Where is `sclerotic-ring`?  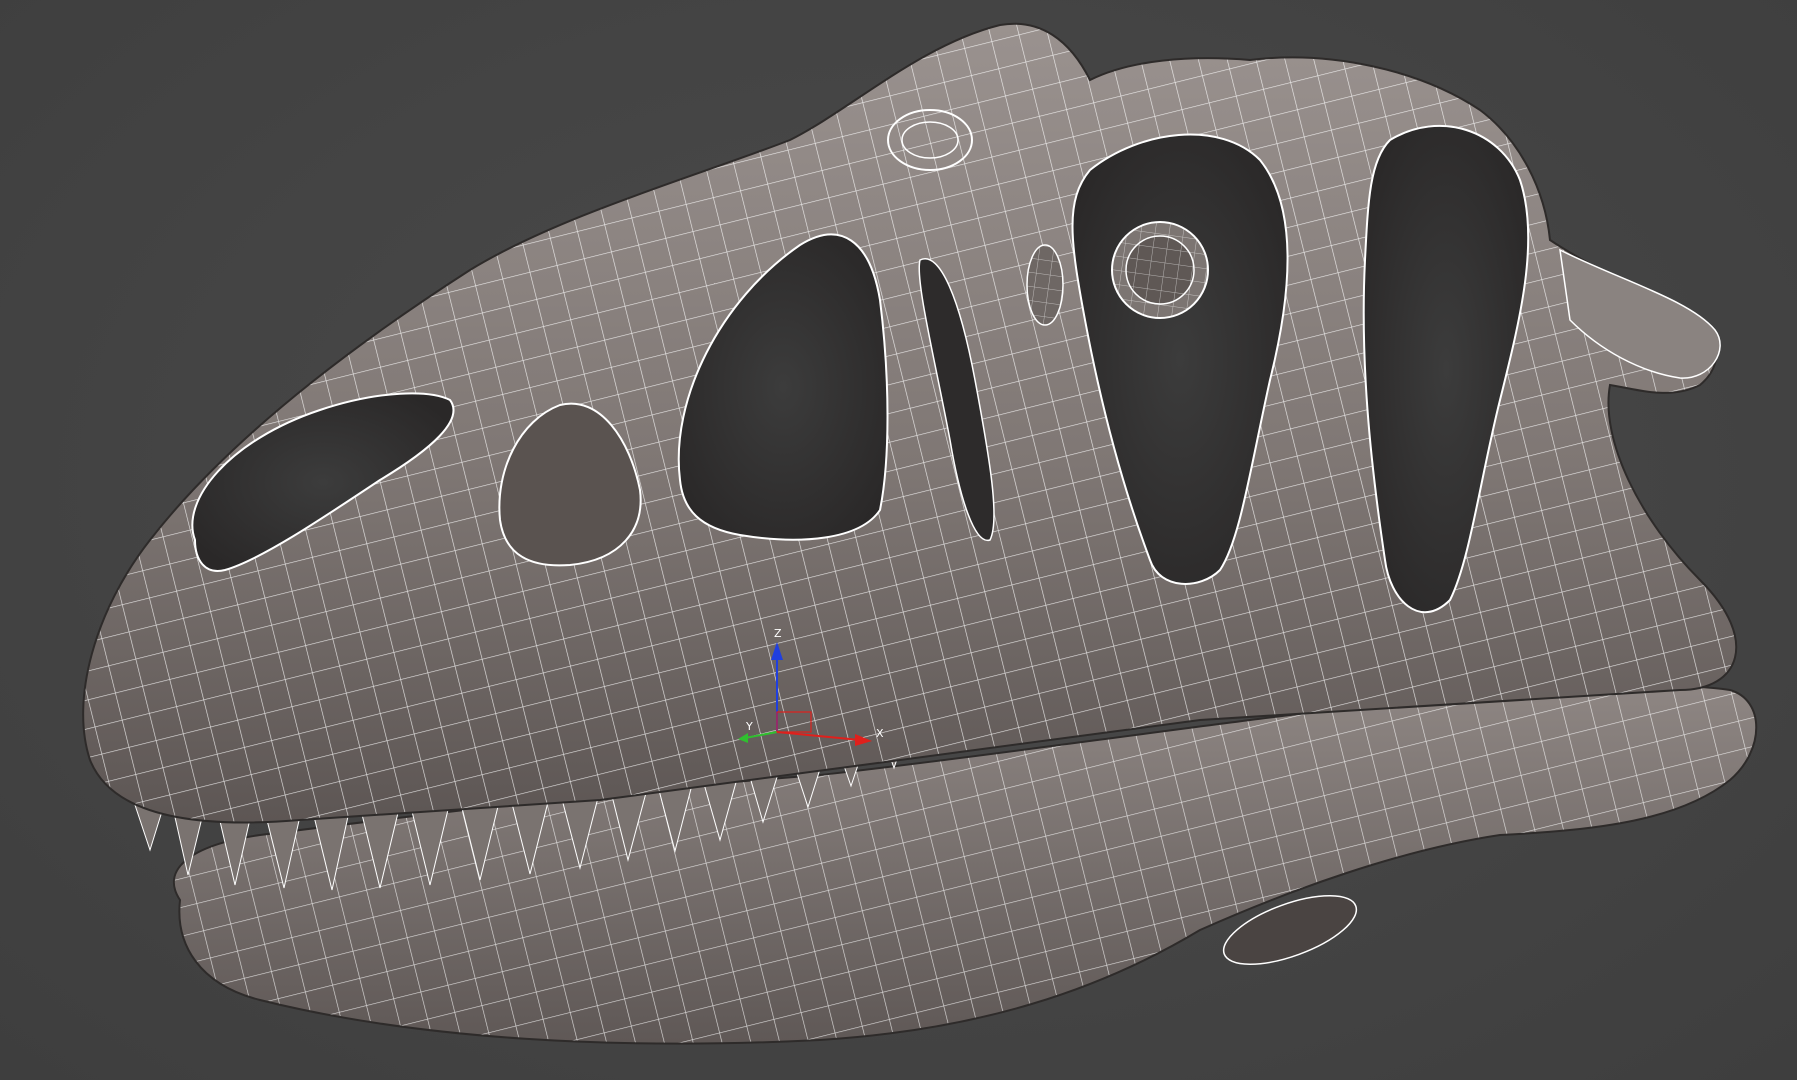 sclerotic-ring is located at coordinates (1160, 270).